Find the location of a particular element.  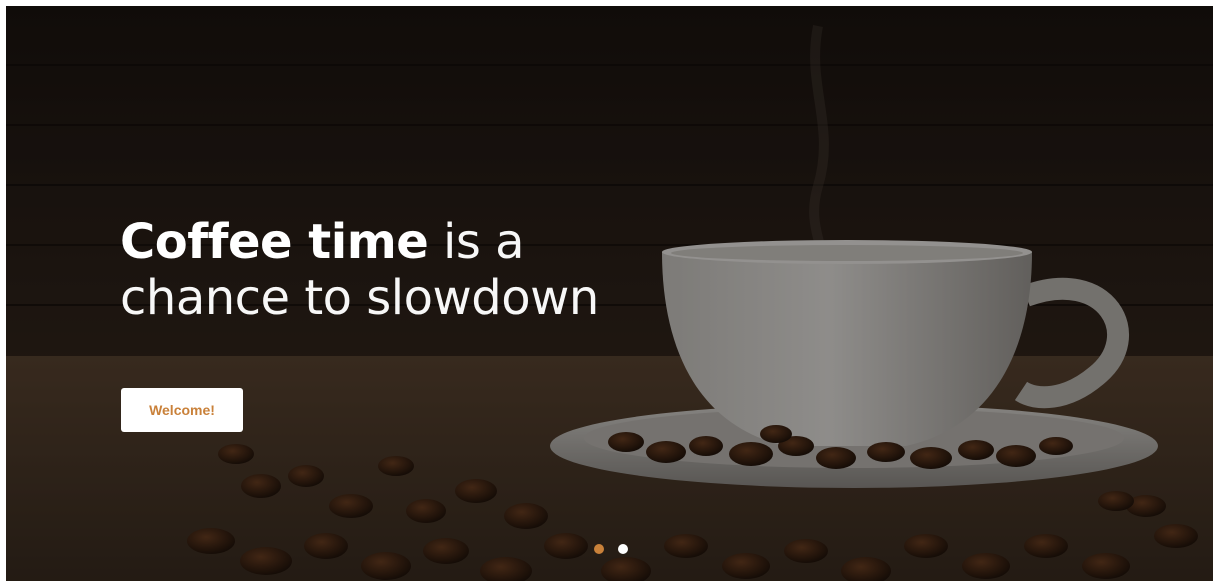

hero-headline: Coffee time is a chance to slowdown is located at coordinates (400, 270).